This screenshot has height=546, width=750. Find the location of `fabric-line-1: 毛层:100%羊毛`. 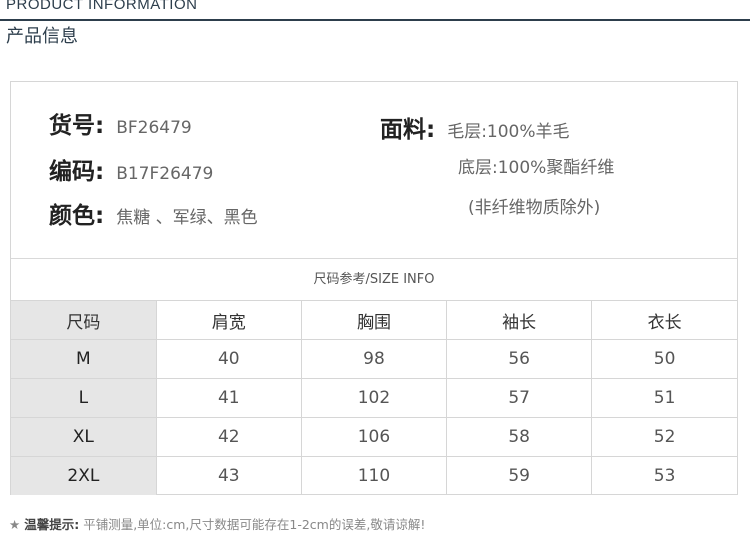

fabric-line-1: 毛层:100%羊毛 is located at coordinates (508, 132).